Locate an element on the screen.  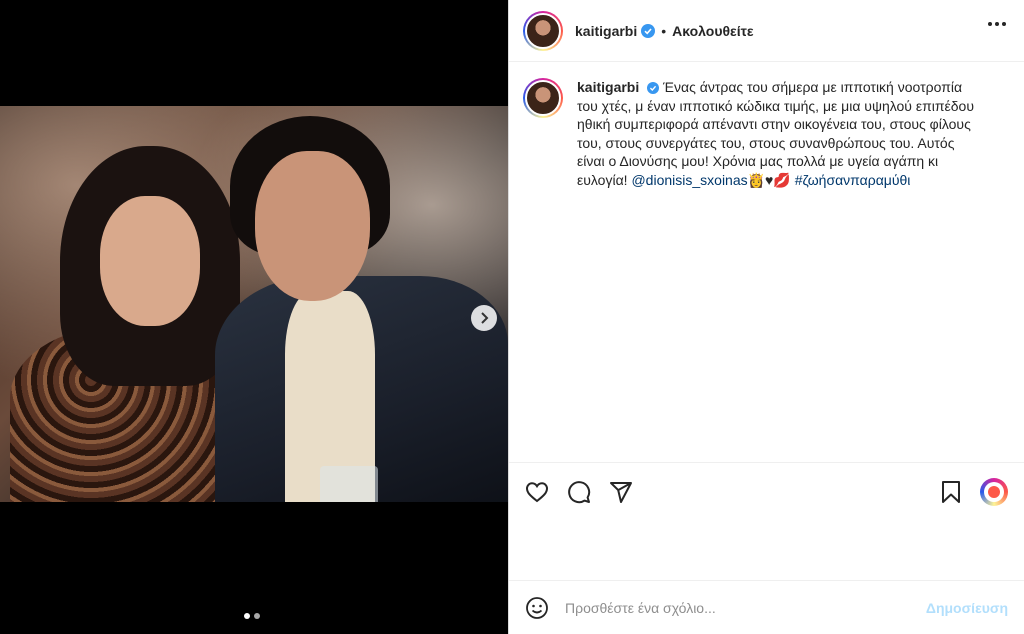
heart-icon is located at coordinates (537, 492).